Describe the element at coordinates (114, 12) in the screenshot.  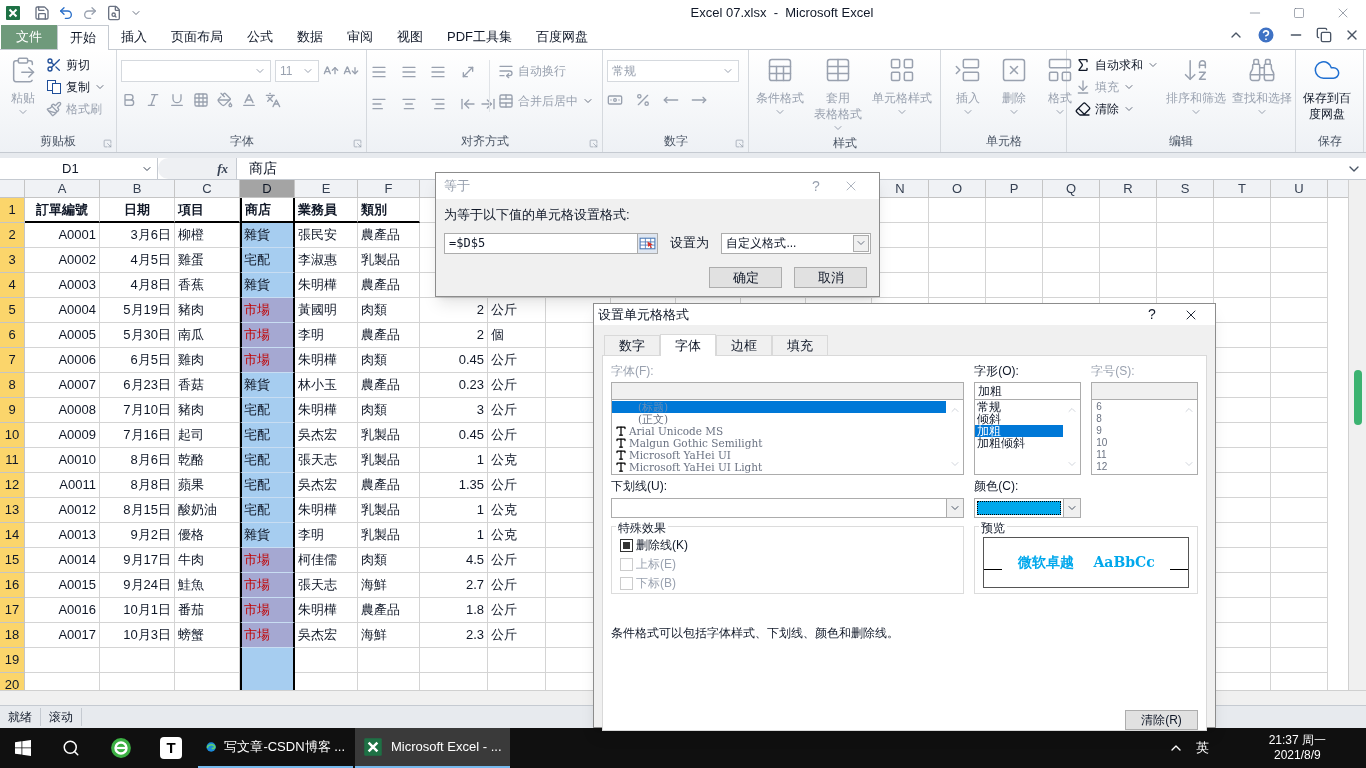
I see `print-preview-icon` at that location.